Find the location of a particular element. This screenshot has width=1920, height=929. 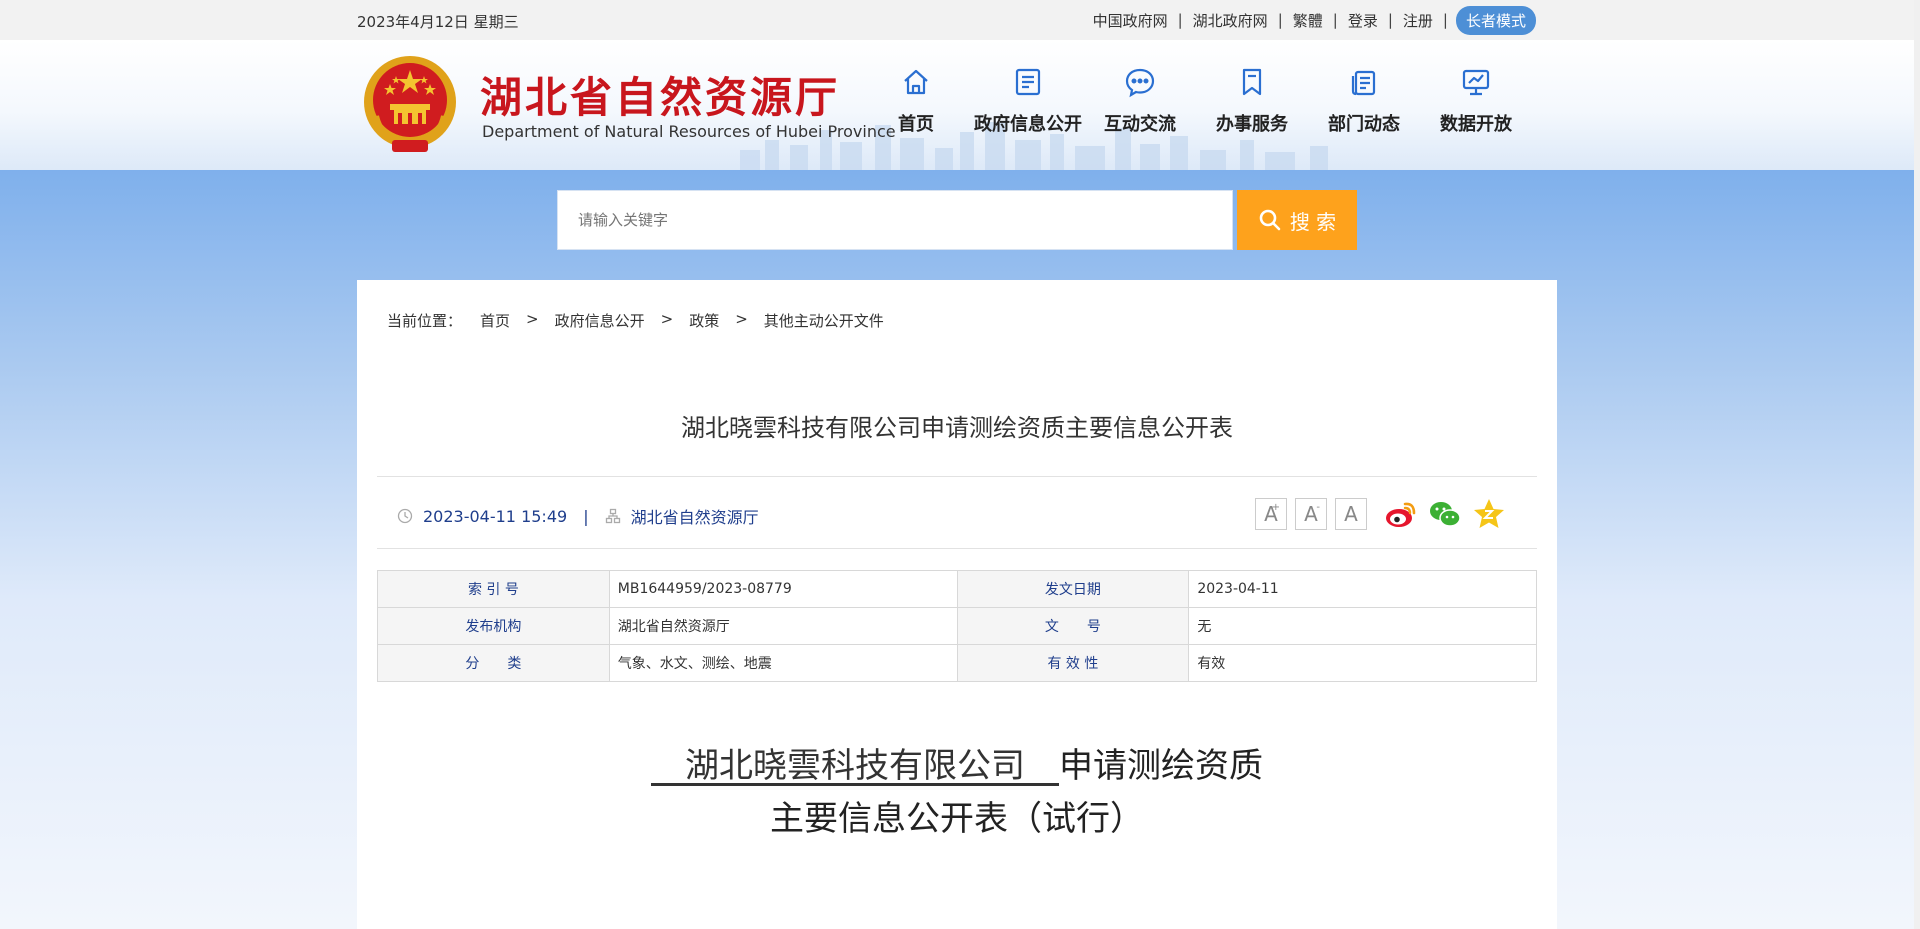

table-value: 气象、水文、测绘、地震 is located at coordinates (783, 663).